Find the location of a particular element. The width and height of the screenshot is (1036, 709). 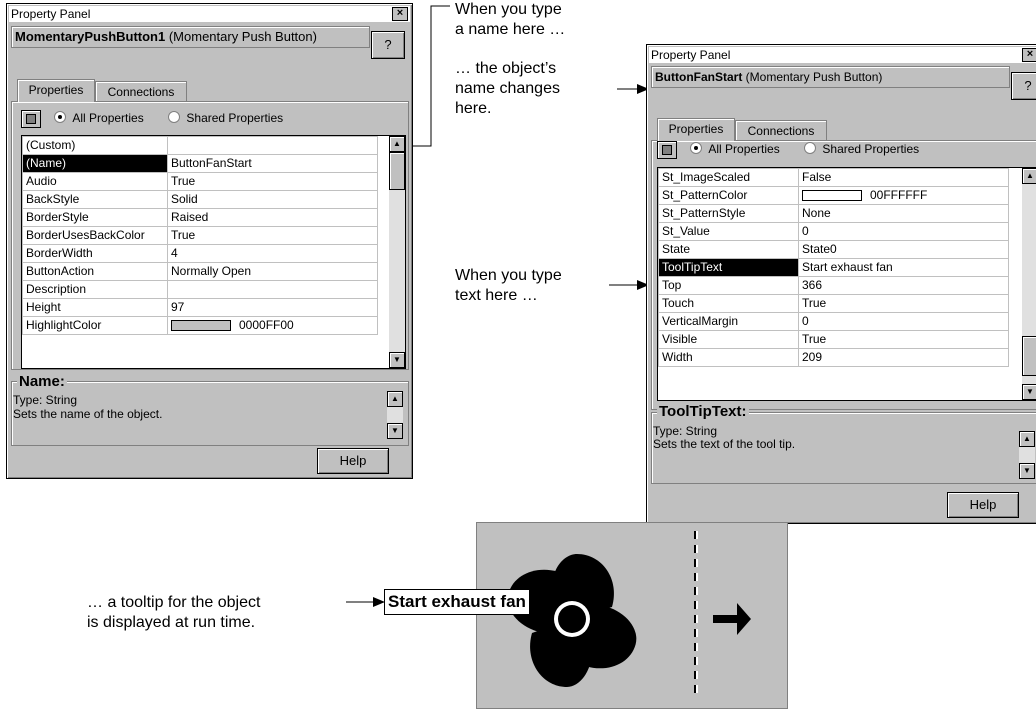

property-key: Touch is located at coordinates (728, 303).